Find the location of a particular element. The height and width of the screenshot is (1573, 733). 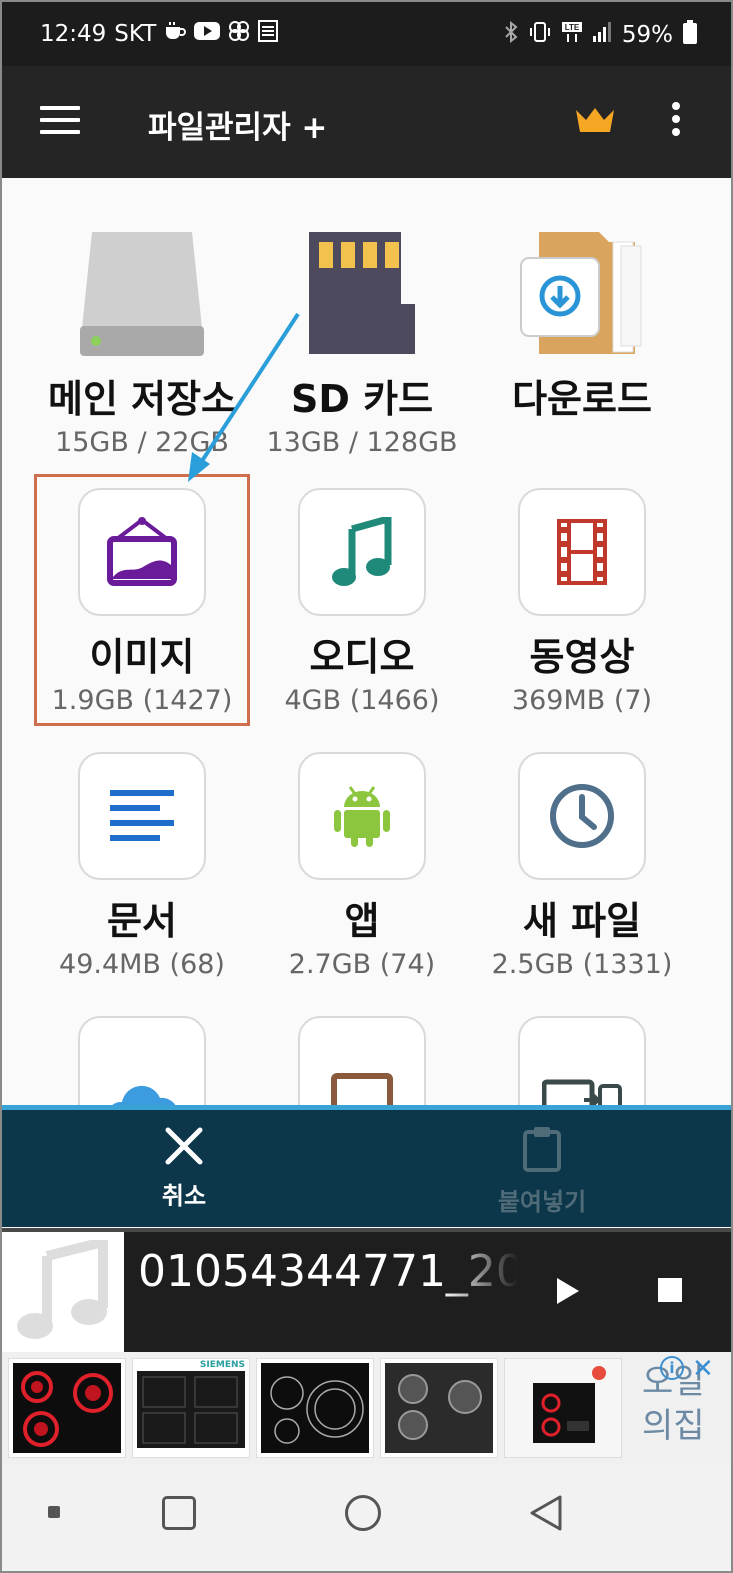

system-nav-bar is located at coordinates (366, 1517).